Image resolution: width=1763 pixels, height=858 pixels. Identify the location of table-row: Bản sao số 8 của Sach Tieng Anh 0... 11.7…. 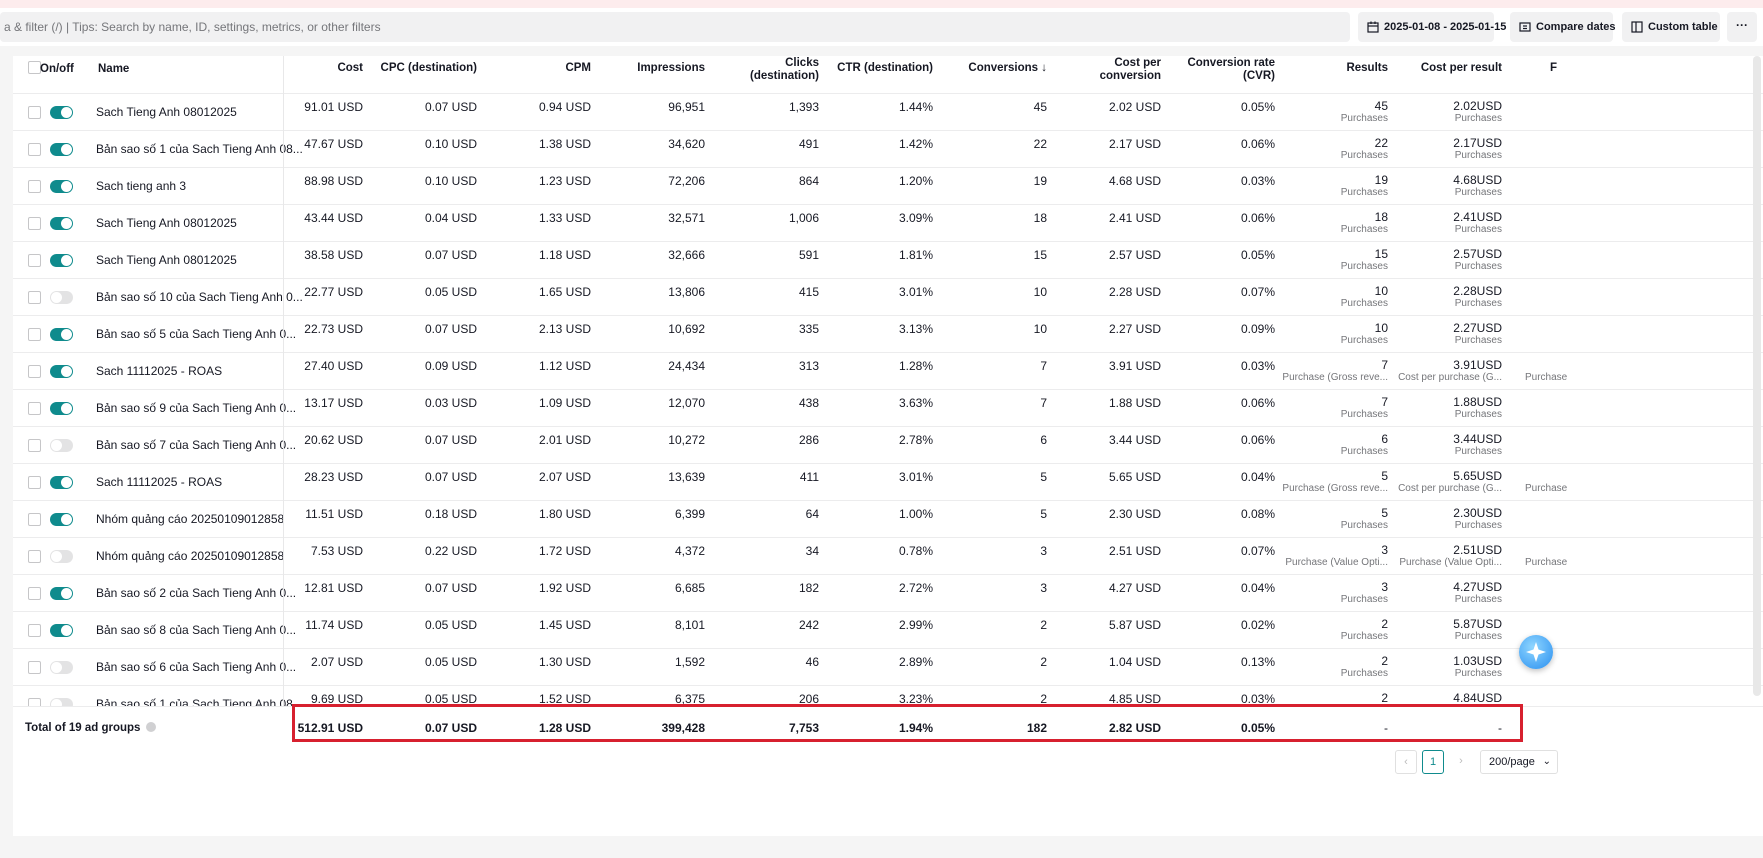
(888, 630).